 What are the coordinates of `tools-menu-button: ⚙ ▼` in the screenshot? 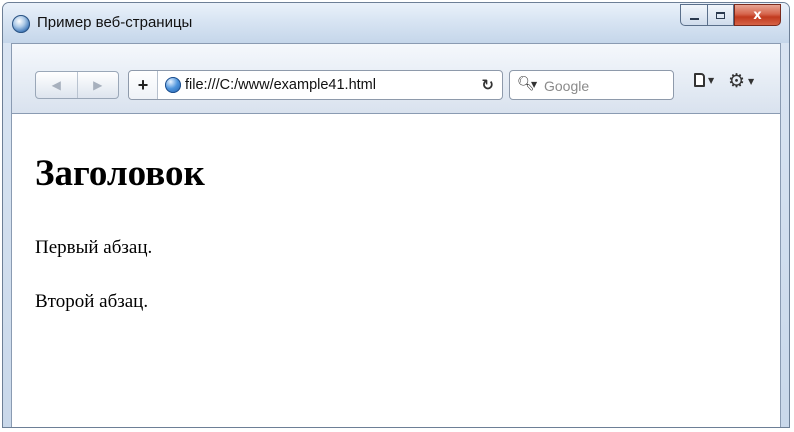 It's located at (741, 81).